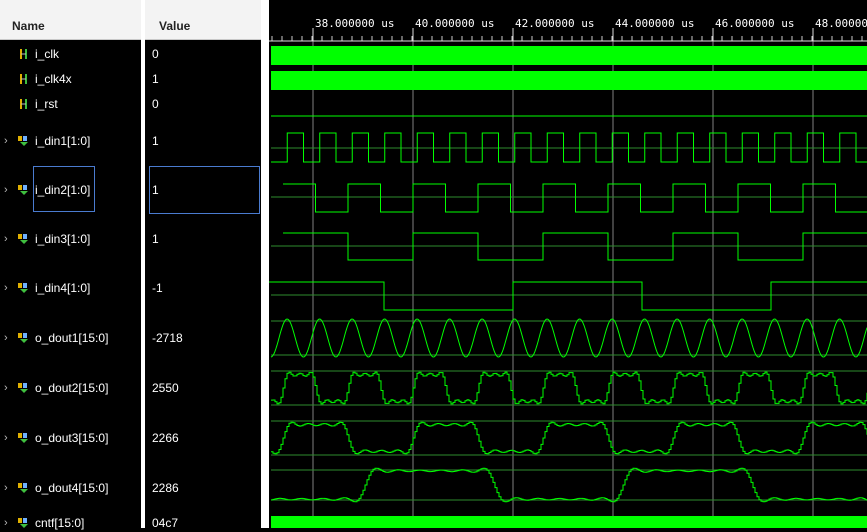  What do you see at coordinates (165, 438) in the screenshot?
I see `signal-value: 2266` at bounding box center [165, 438].